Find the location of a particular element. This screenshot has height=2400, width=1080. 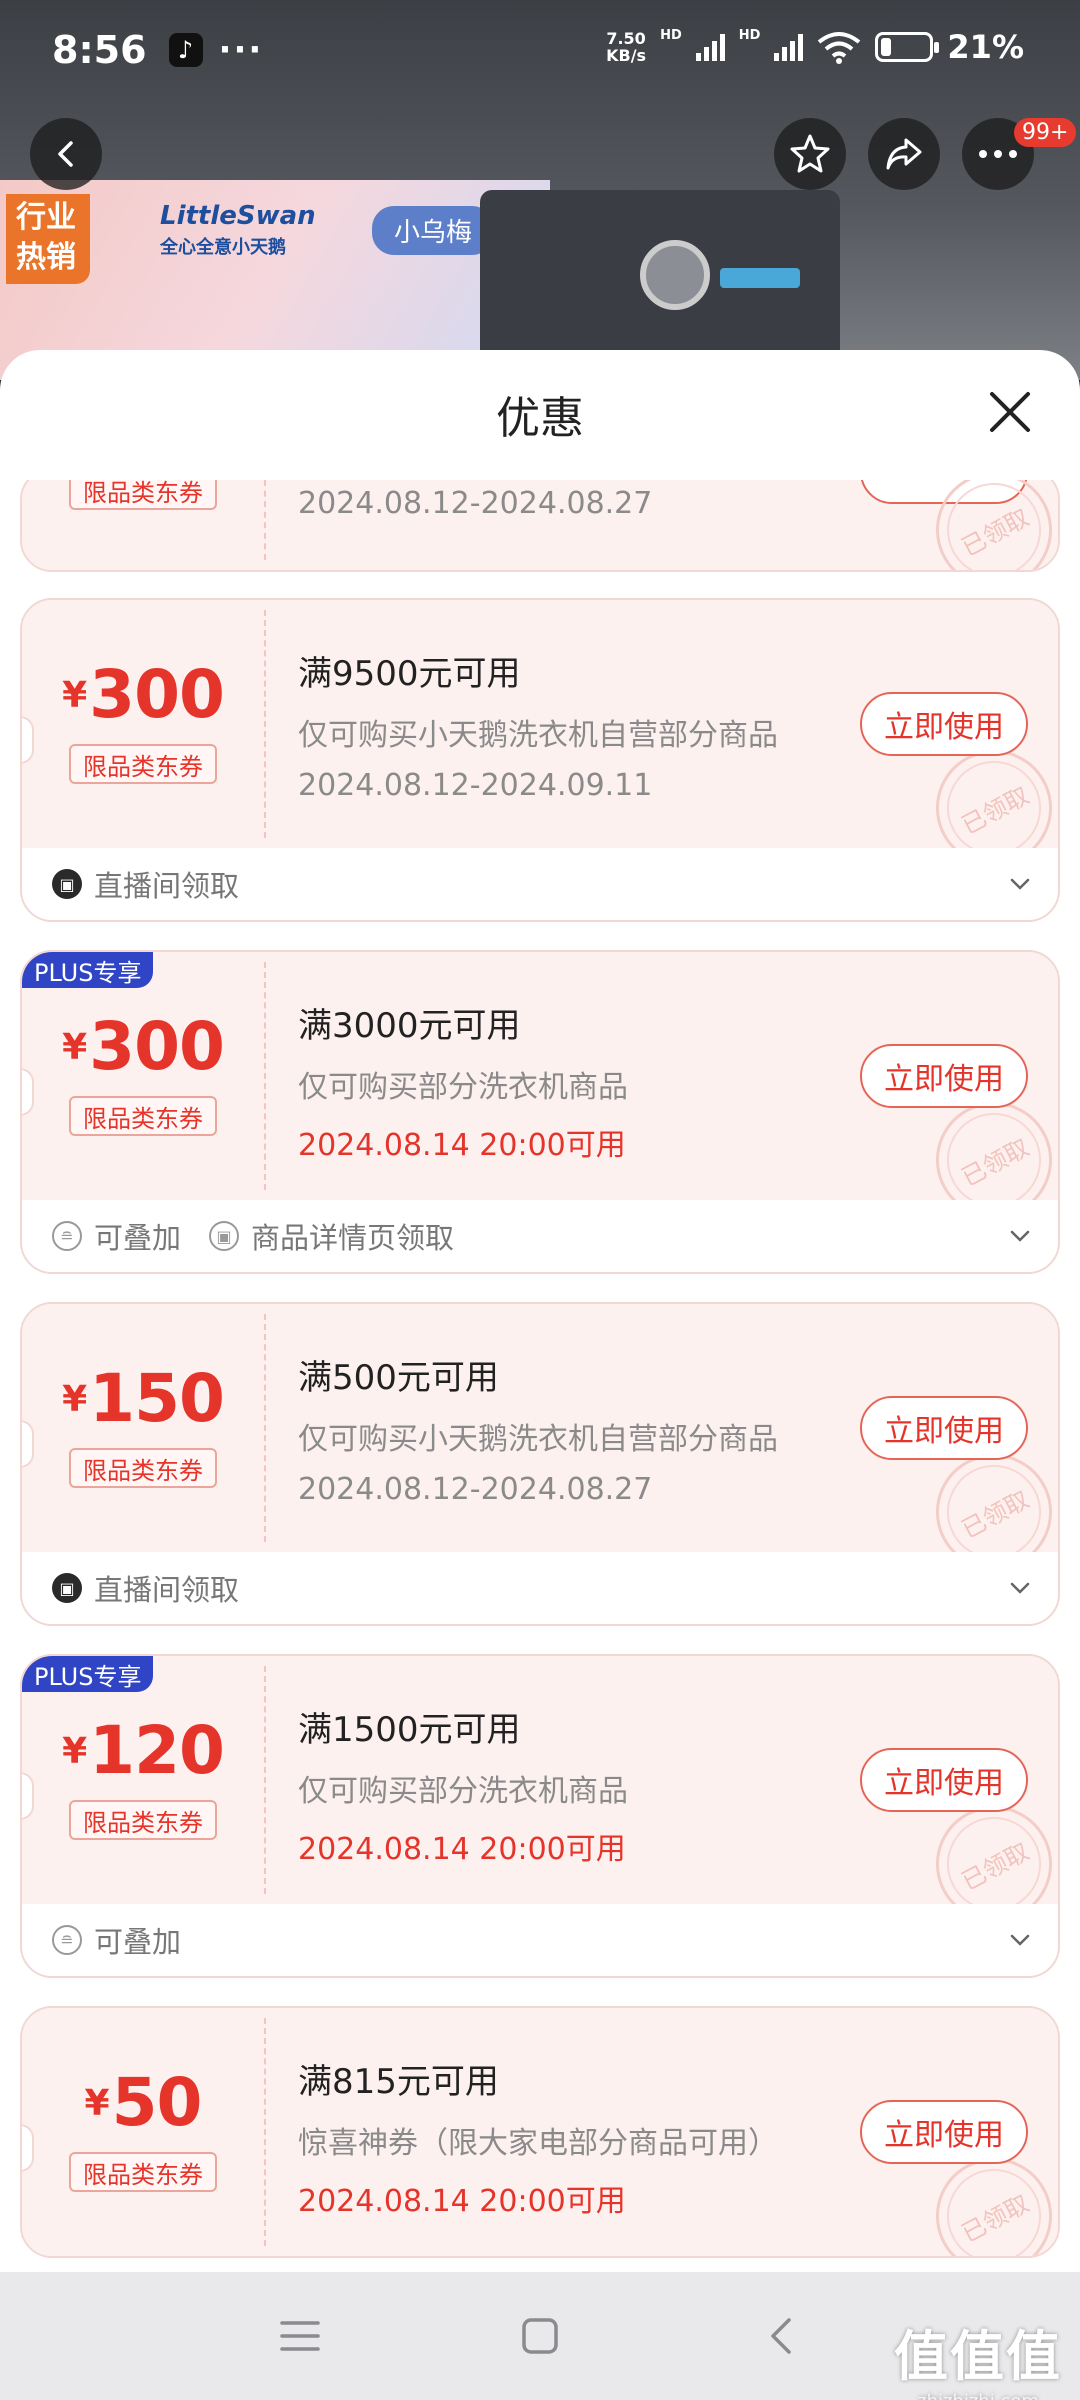

wifi-icon is located at coordinates (839, 48).